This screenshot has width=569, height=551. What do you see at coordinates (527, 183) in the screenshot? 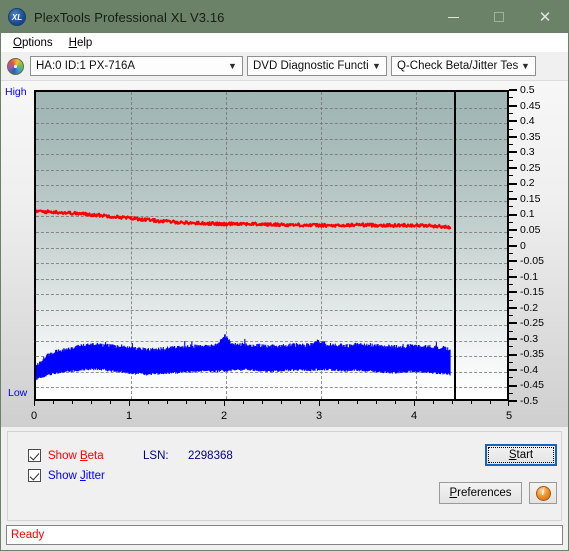
I see `y-tick-label: 0.2` at bounding box center [527, 183].